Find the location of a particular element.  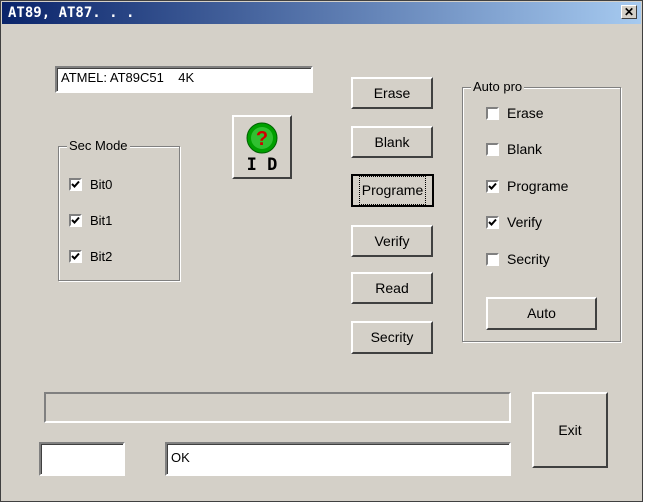

read-button-label: Read is located at coordinates (392, 288).